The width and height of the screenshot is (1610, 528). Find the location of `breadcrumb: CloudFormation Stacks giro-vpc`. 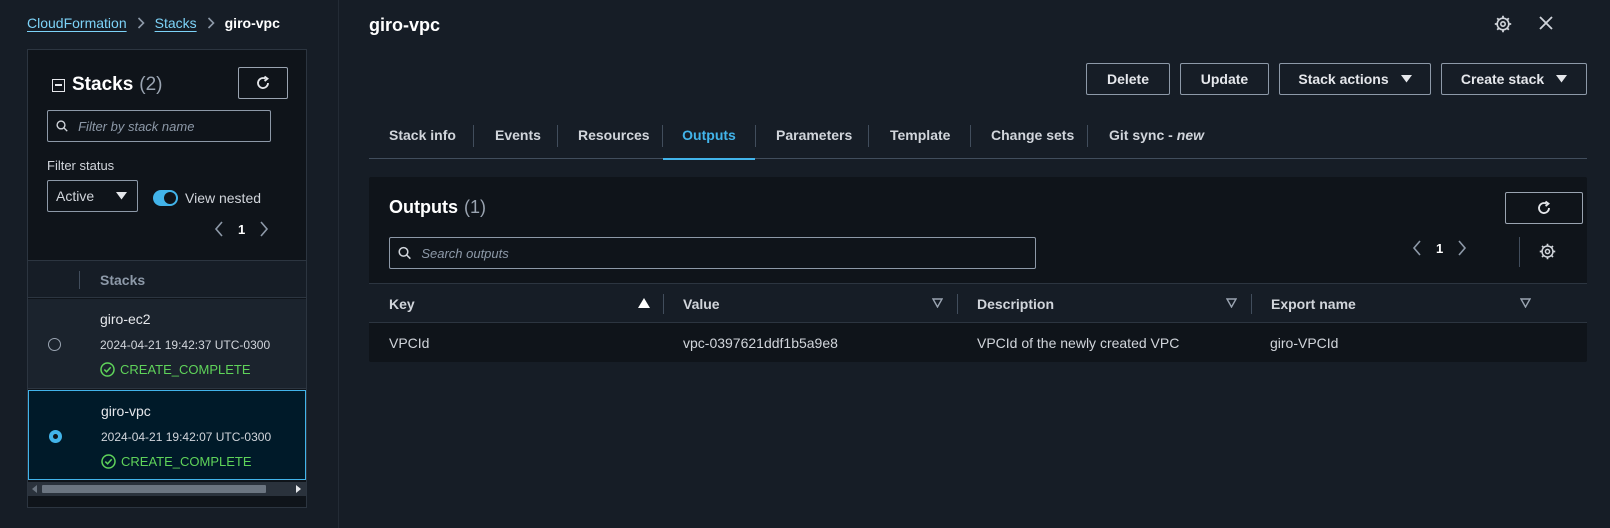

breadcrumb: CloudFormation Stacks giro-vpc is located at coordinates (153, 23).